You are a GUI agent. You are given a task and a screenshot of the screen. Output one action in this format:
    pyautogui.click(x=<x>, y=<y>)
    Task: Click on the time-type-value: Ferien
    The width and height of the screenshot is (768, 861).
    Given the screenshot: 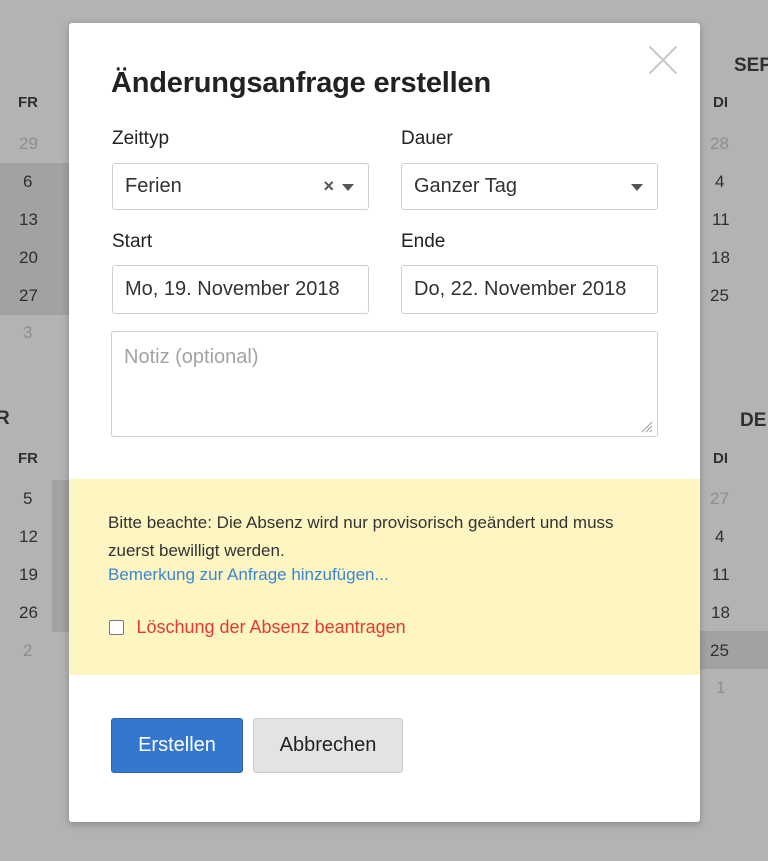 What is the action you would take?
    pyautogui.click(x=153, y=186)
    